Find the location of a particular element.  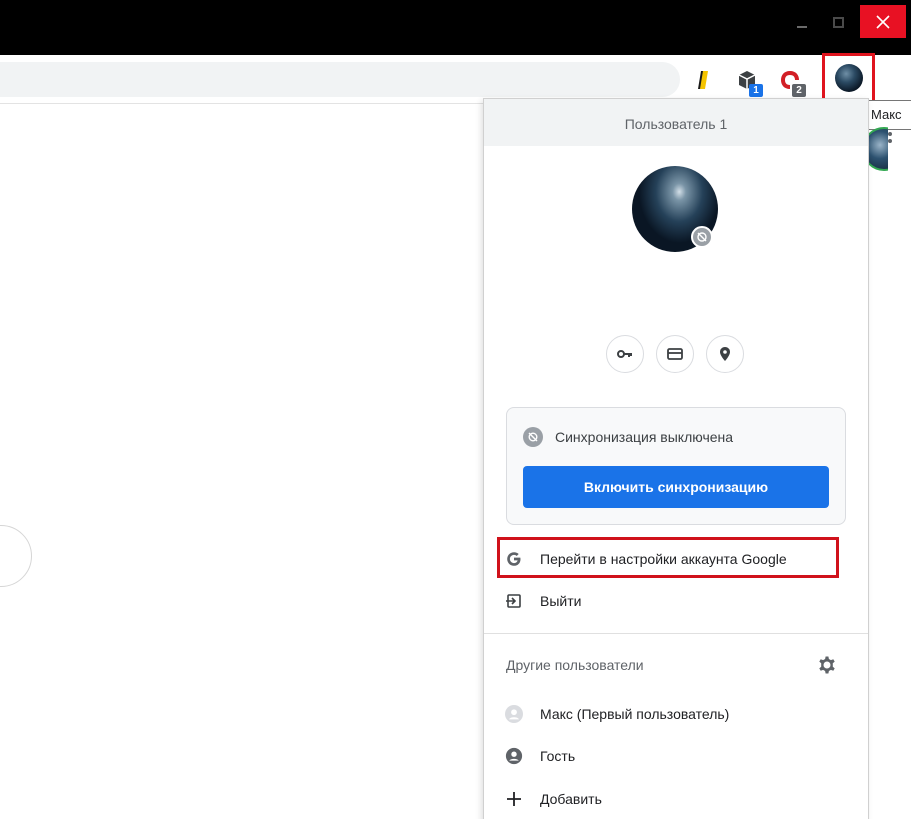

other-users-heading: Другие пользователи is located at coordinates (575, 665).